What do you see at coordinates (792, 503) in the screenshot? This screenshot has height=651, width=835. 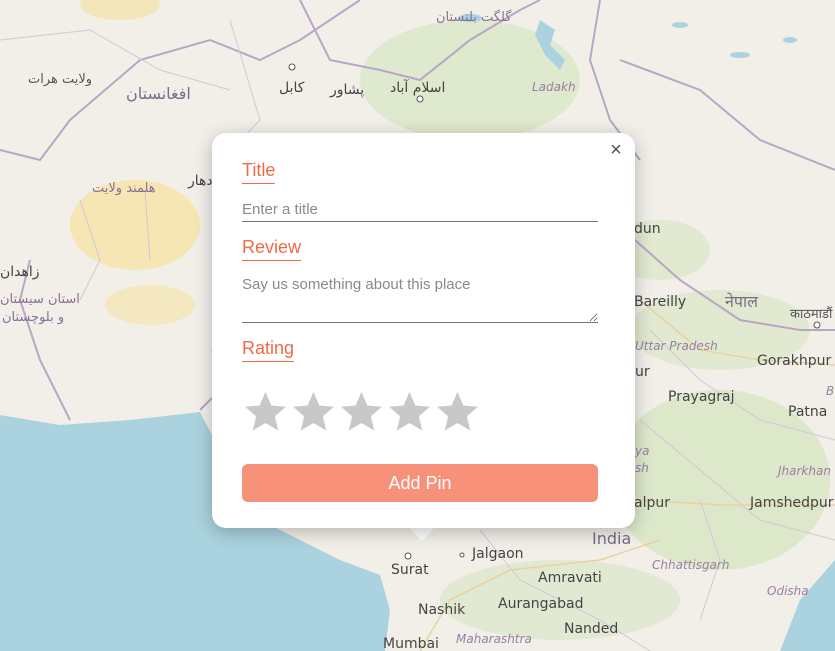 I see `map-label-jamshedpur: Jamshedpur` at bounding box center [792, 503].